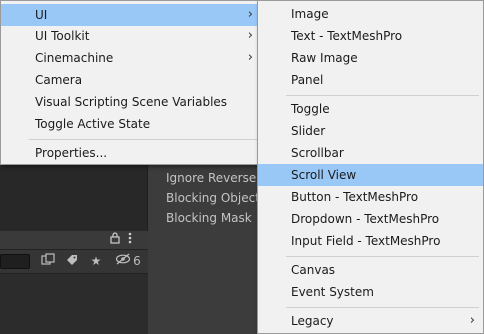 This screenshot has width=484, height=334. What do you see at coordinates (365, 219) in the screenshot?
I see `menu-item-label: Dropdown - TextMeshPro` at bounding box center [365, 219].